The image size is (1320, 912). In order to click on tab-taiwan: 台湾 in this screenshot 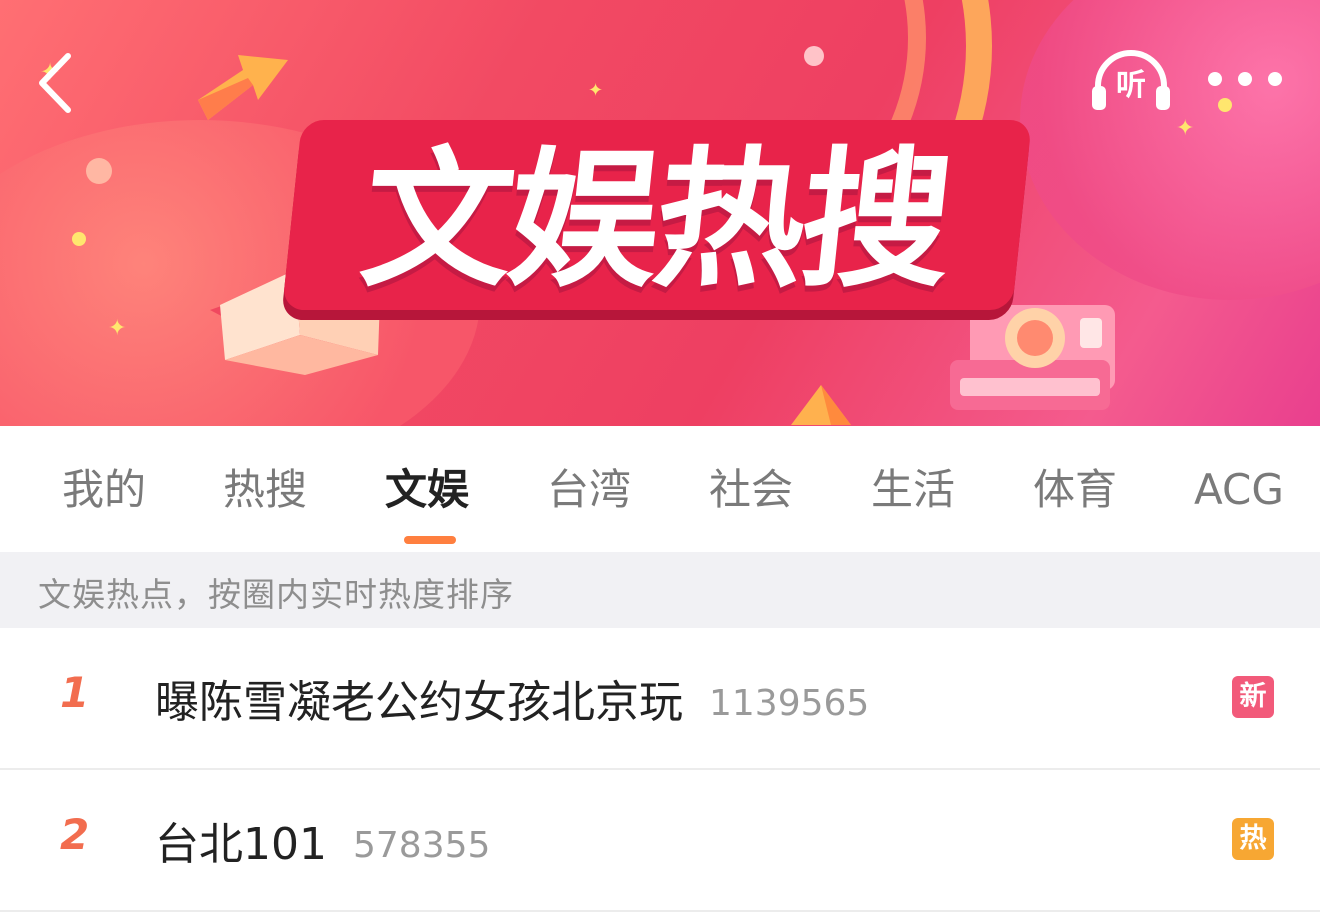, I will do `click(589, 490)`.